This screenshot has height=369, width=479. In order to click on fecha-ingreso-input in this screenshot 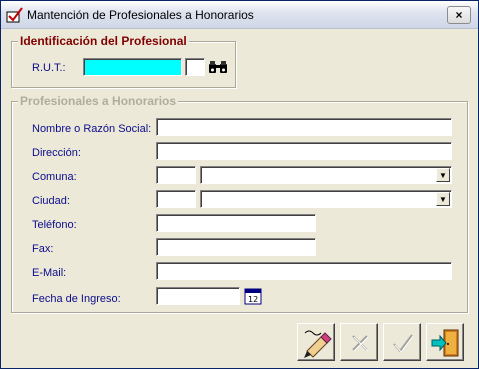, I will do `click(198, 296)`.